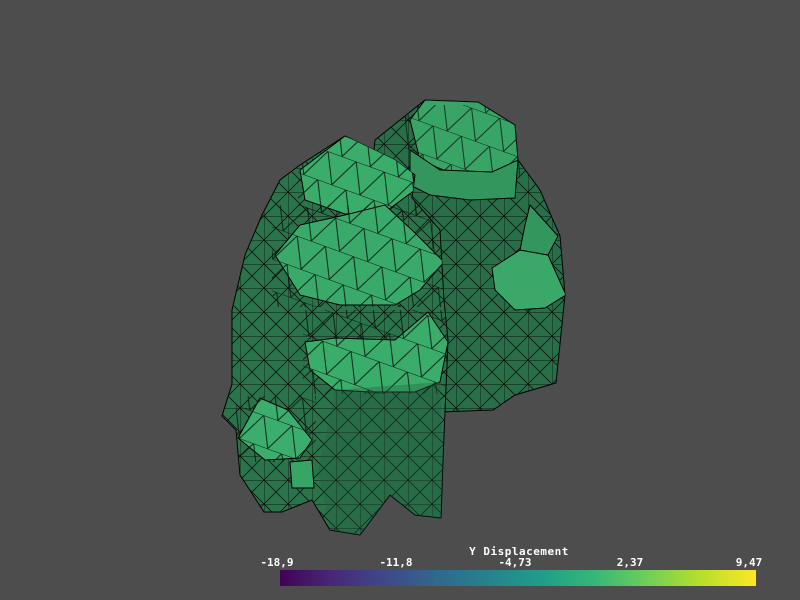 This screenshot has width=800, height=600. I want to click on colorbar-tick-label: 2,37, so click(630, 562).